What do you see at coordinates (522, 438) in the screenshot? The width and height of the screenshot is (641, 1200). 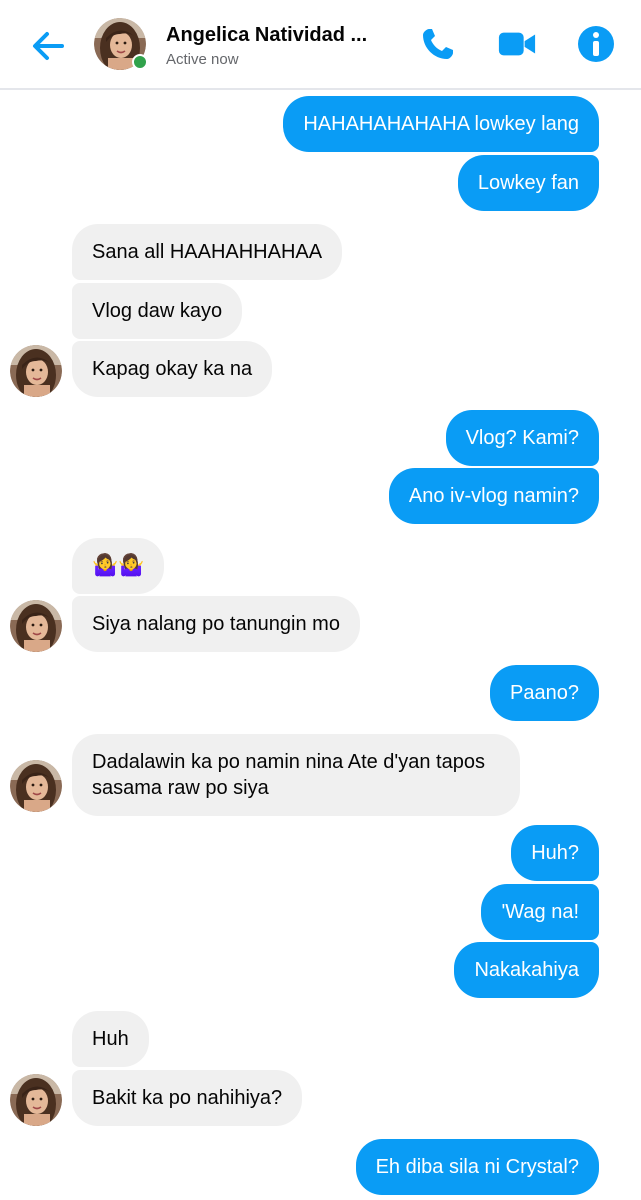 I see `message-bubble-sent: Vlog? Kami?` at bounding box center [522, 438].